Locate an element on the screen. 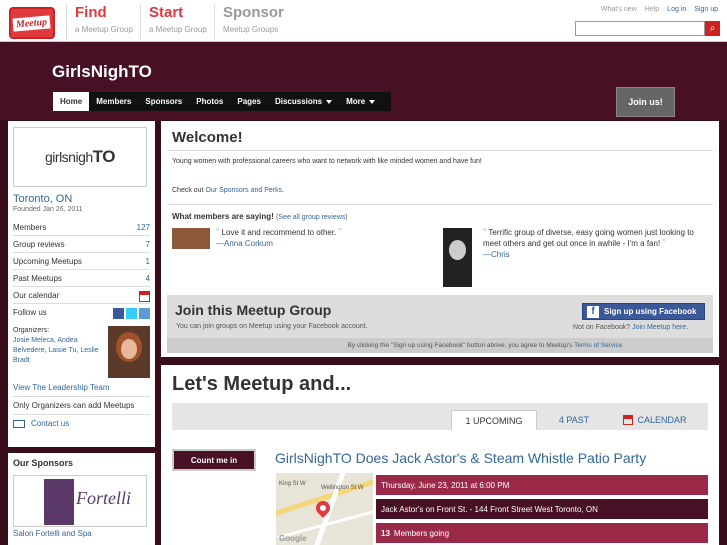 This screenshot has width=727, height=545. facebook-signup-button: f Sign up using Facebook is located at coordinates (643, 311).